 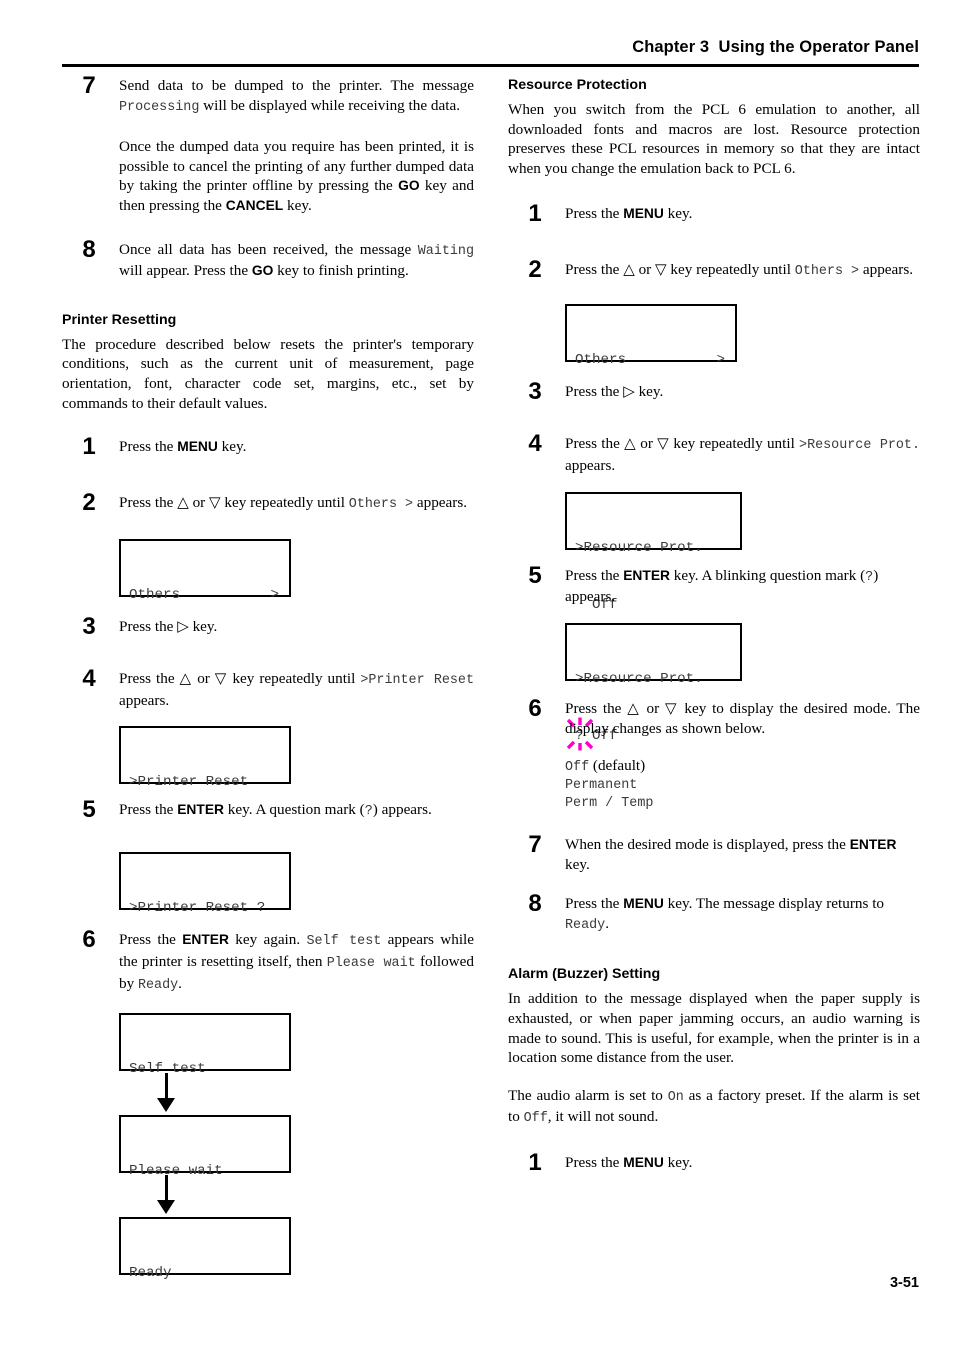 What do you see at coordinates (904, 1283) in the screenshot?
I see `page-number: 3-51` at bounding box center [904, 1283].